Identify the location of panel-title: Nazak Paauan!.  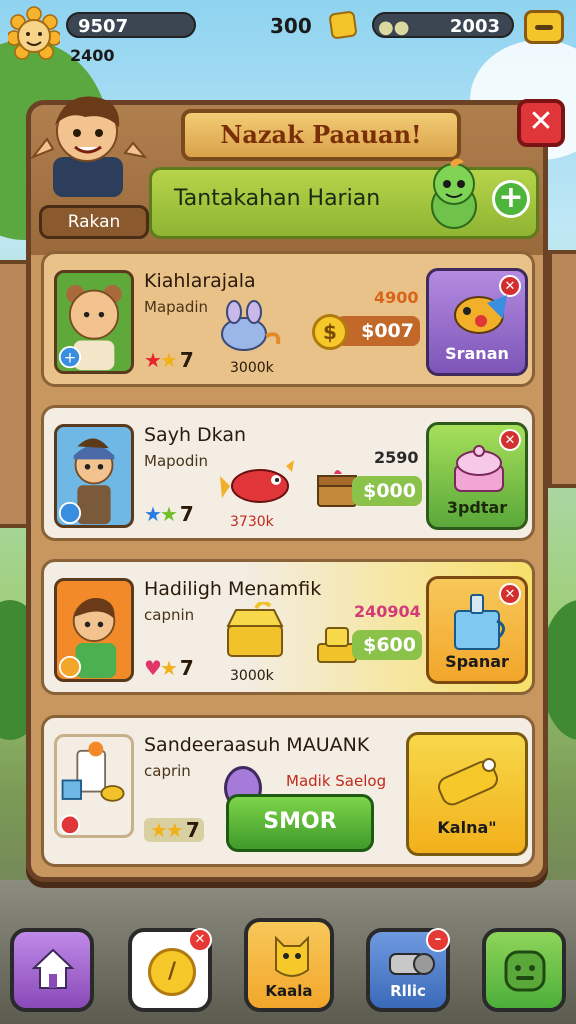
(321, 134).